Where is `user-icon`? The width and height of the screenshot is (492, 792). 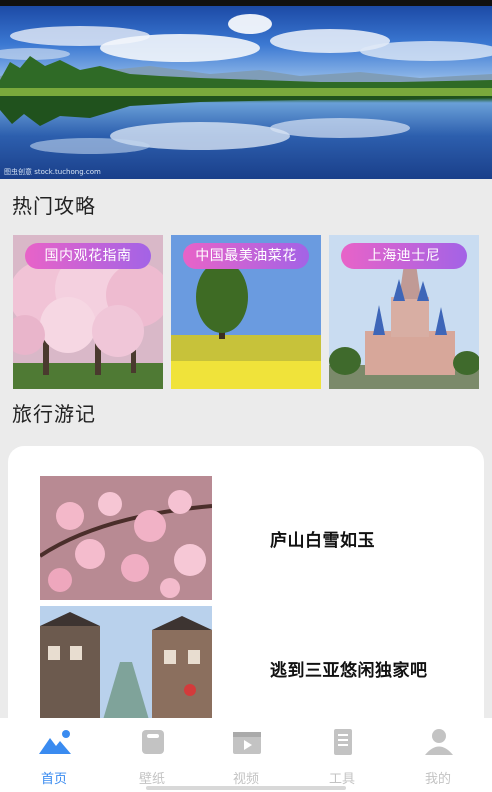
user-icon is located at coordinates (439, 742).